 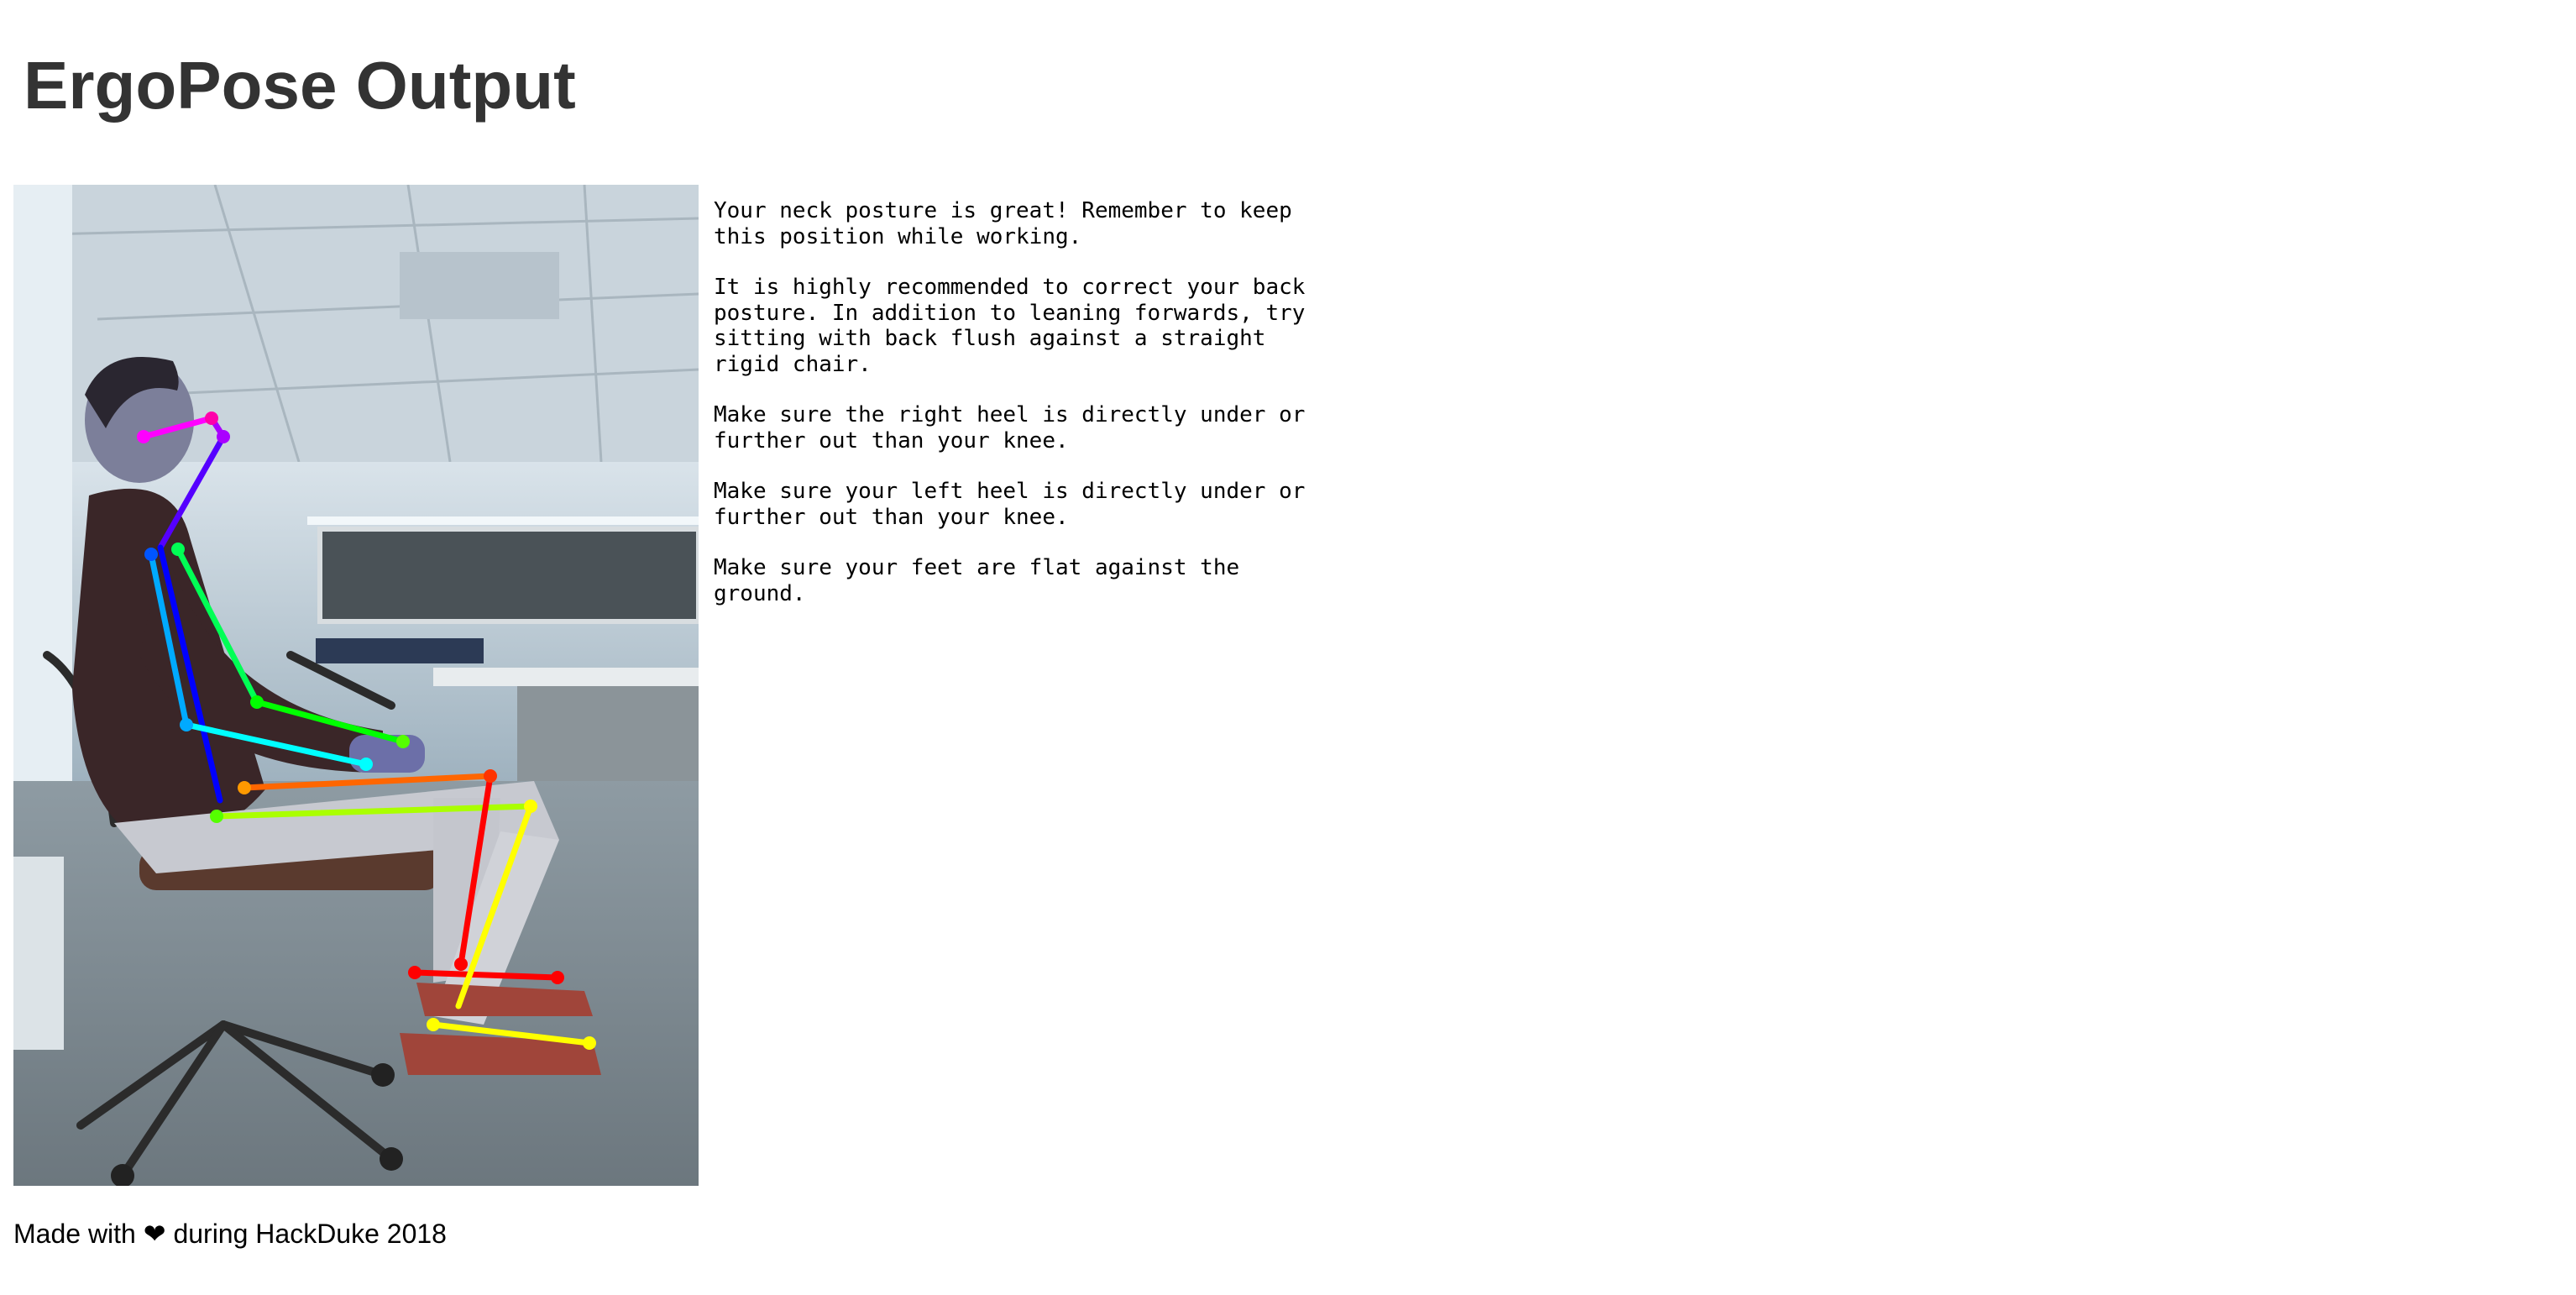 What do you see at coordinates (480, 285) in the screenshot?
I see `ceiling-light` at bounding box center [480, 285].